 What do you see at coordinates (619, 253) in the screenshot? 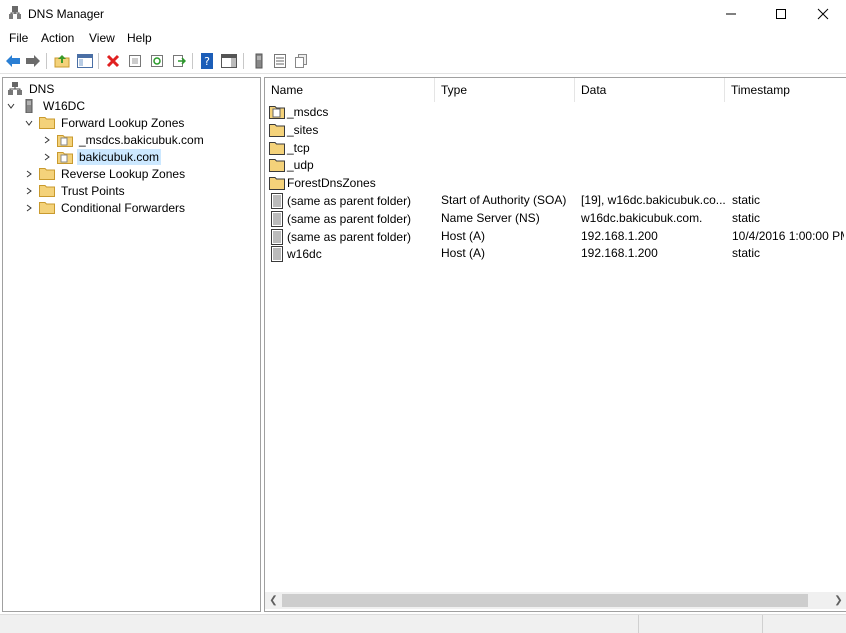
I see `cell-data: 192.168.1.200` at bounding box center [619, 253].